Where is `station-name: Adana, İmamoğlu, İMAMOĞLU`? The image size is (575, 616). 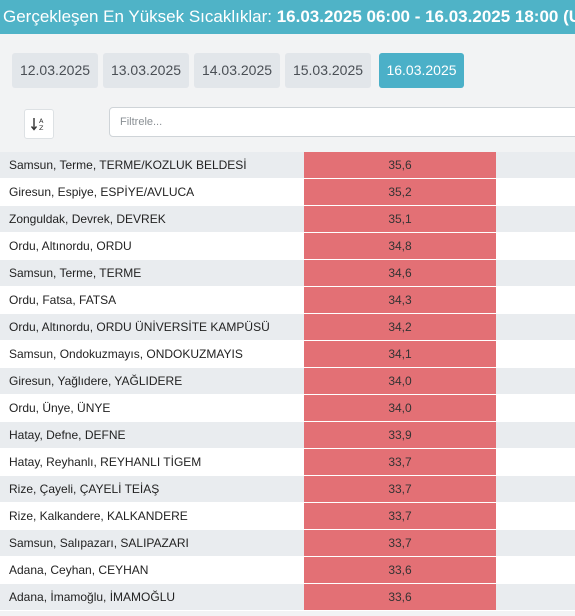
station-name: Adana, İmamoğlu, İMAMOĞLU is located at coordinates (152, 597).